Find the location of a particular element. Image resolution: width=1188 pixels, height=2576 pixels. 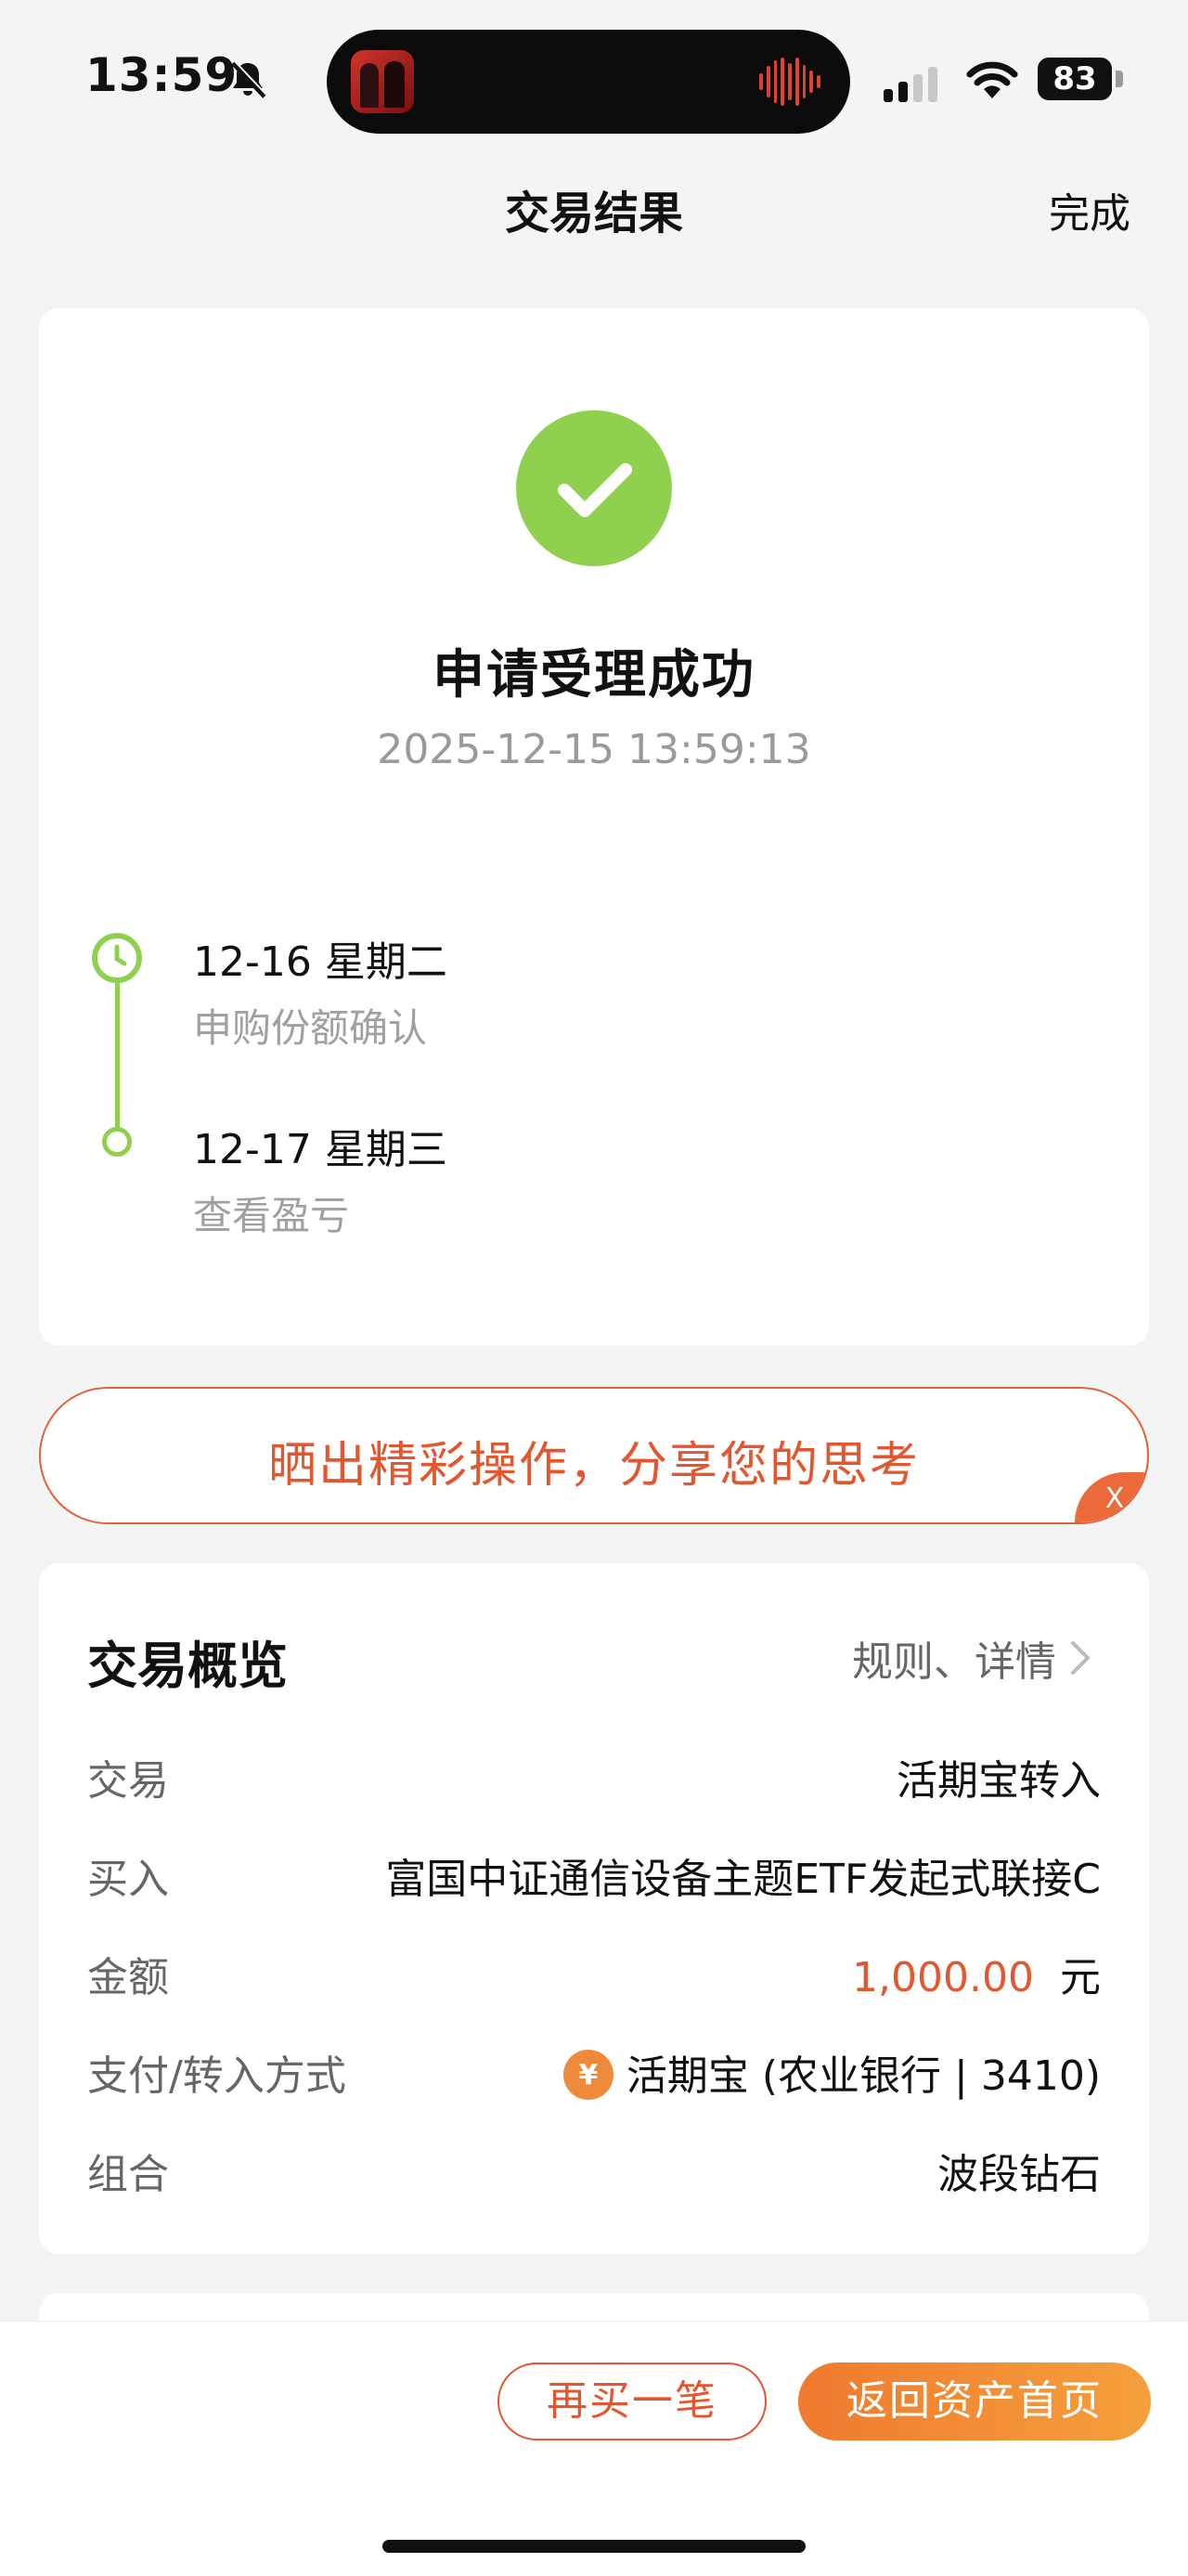

amount-unit: 元 is located at coordinates (1080, 1977).